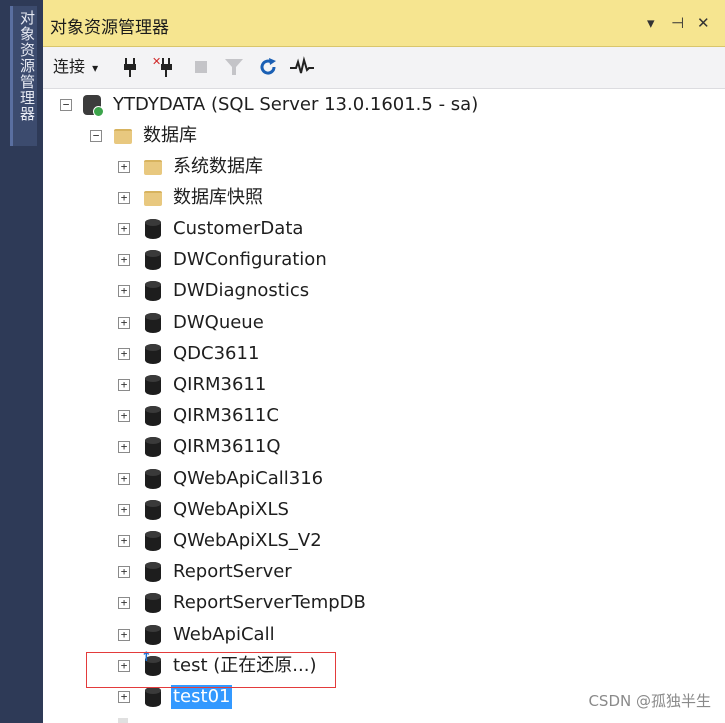 This screenshot has height=723, width=725. What do you see at coordinates (218, 166) in the screenshot?
I see `system-databases-label: 系统数据库` at bounding box center [218, 166].